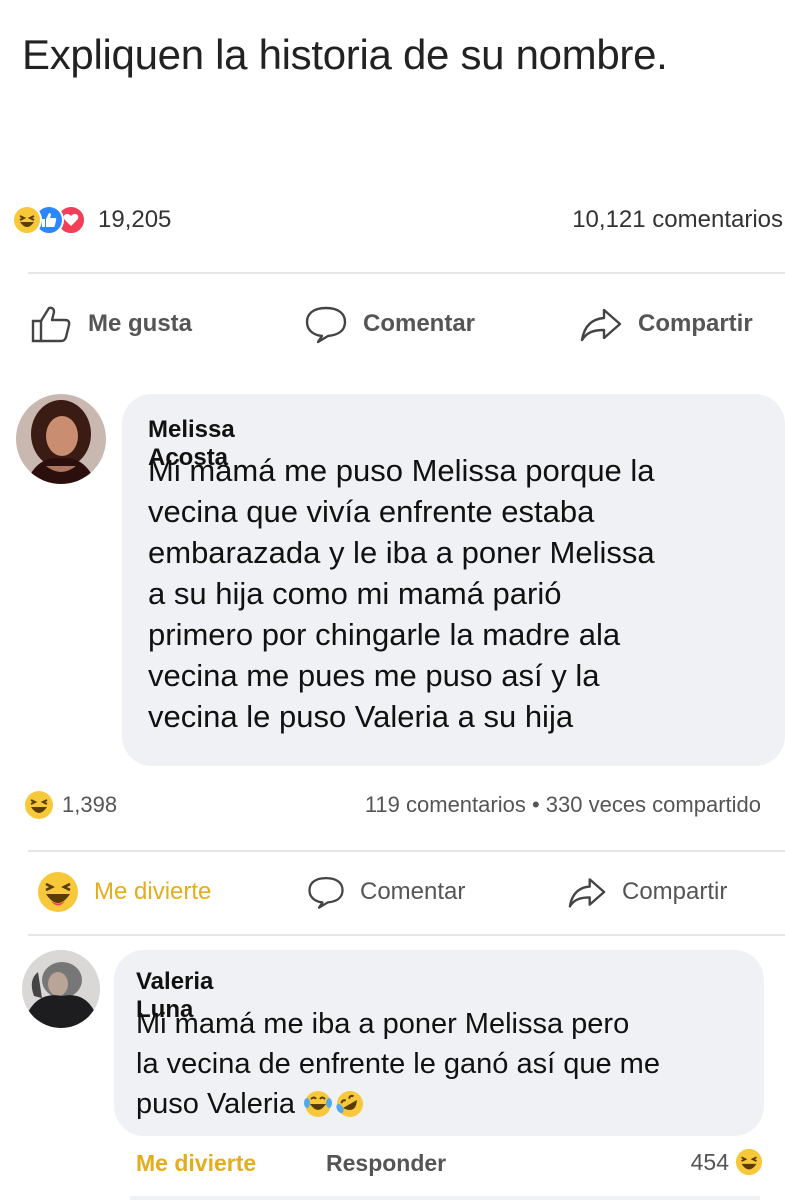 This screenshot has height=1200, width=785. What do you see at coordinates (677, 220) in the screenshot?
I see `comment-count-link: 10,121 comentarios` at bounding box center [677, 220].